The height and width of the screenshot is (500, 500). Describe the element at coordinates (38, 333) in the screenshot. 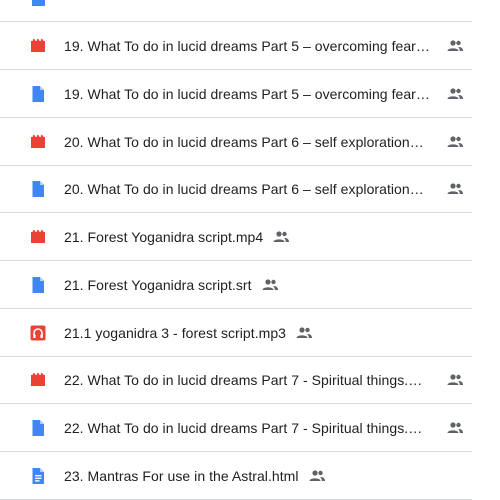

I see `audio-icon` at that location.